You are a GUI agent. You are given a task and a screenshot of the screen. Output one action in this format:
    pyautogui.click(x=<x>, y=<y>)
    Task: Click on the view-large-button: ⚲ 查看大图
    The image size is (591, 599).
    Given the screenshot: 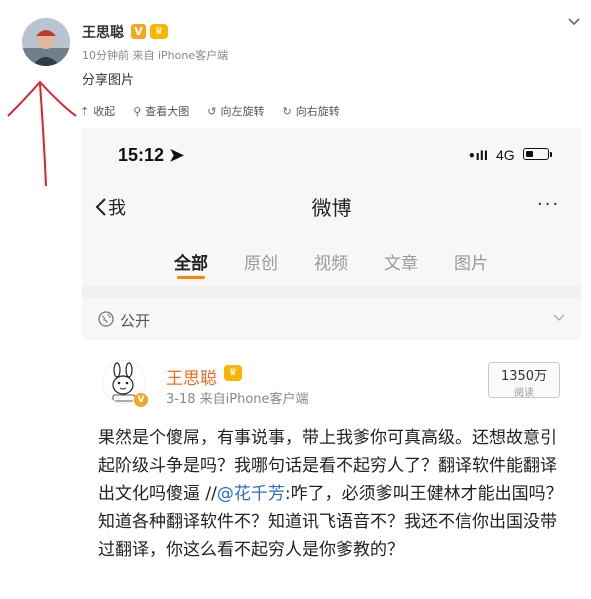 What is the action you would take?
    pyautogui.click(x=161, y=111)
    